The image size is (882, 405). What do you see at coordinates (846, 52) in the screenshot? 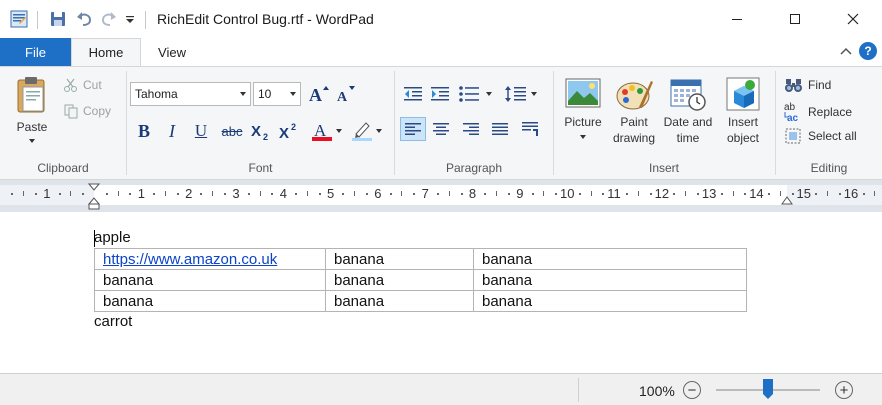
I see `chevron-up-icon` at bounding box center [846, 52].